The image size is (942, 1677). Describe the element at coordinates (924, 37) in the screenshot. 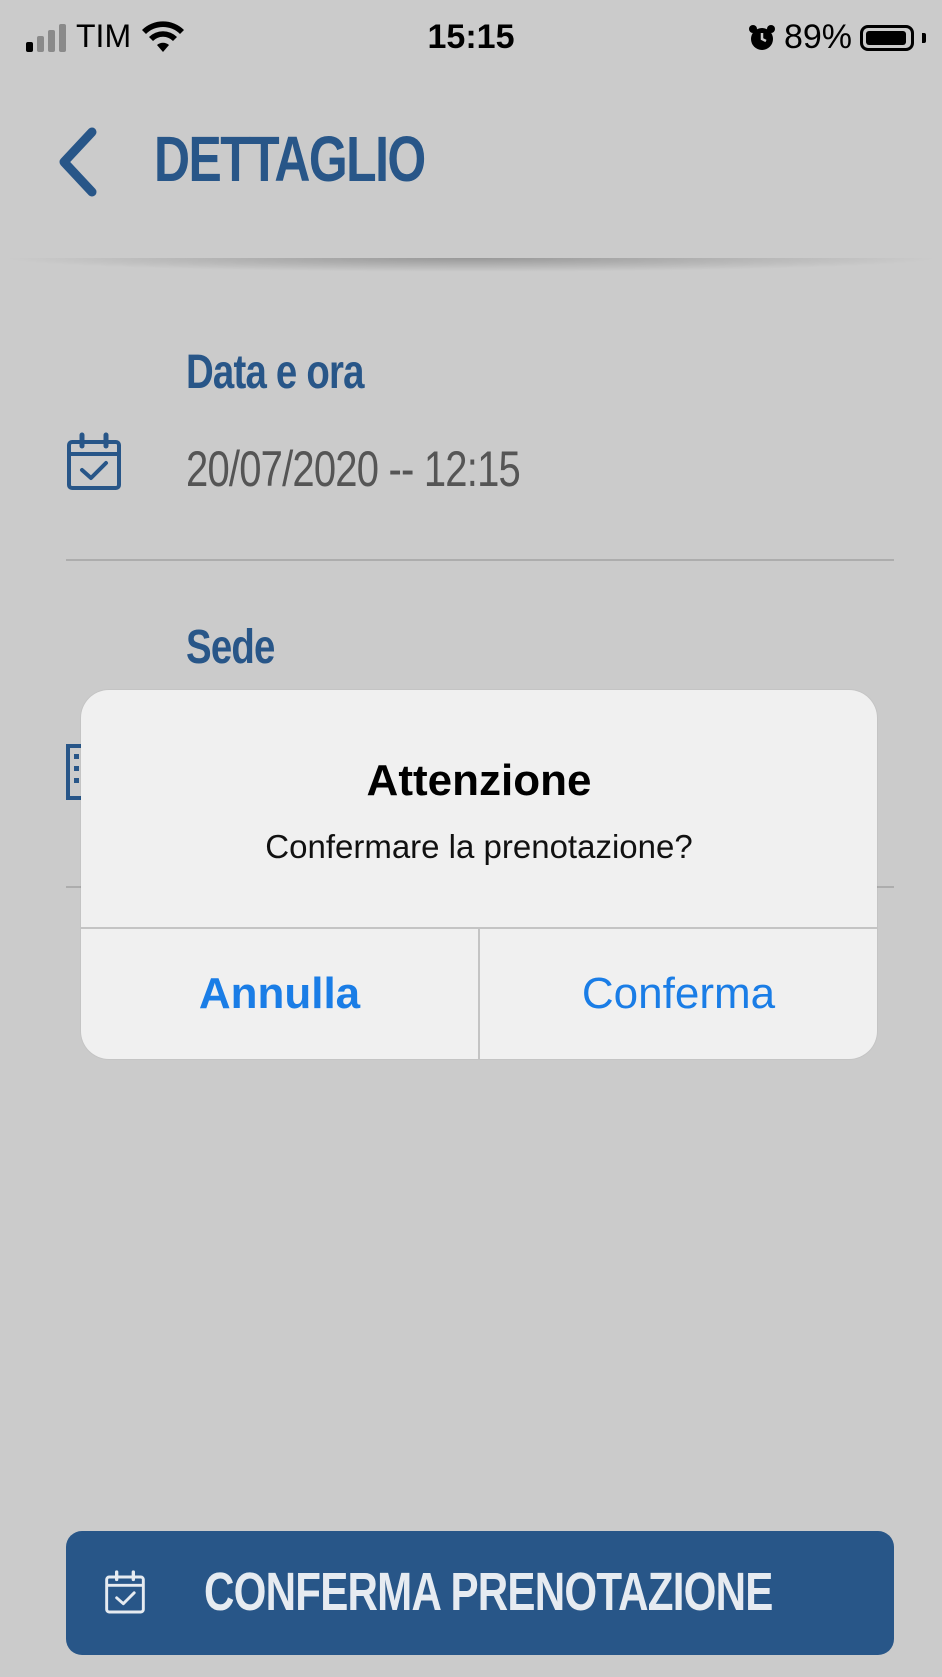

I see `battery-tip` at that location.